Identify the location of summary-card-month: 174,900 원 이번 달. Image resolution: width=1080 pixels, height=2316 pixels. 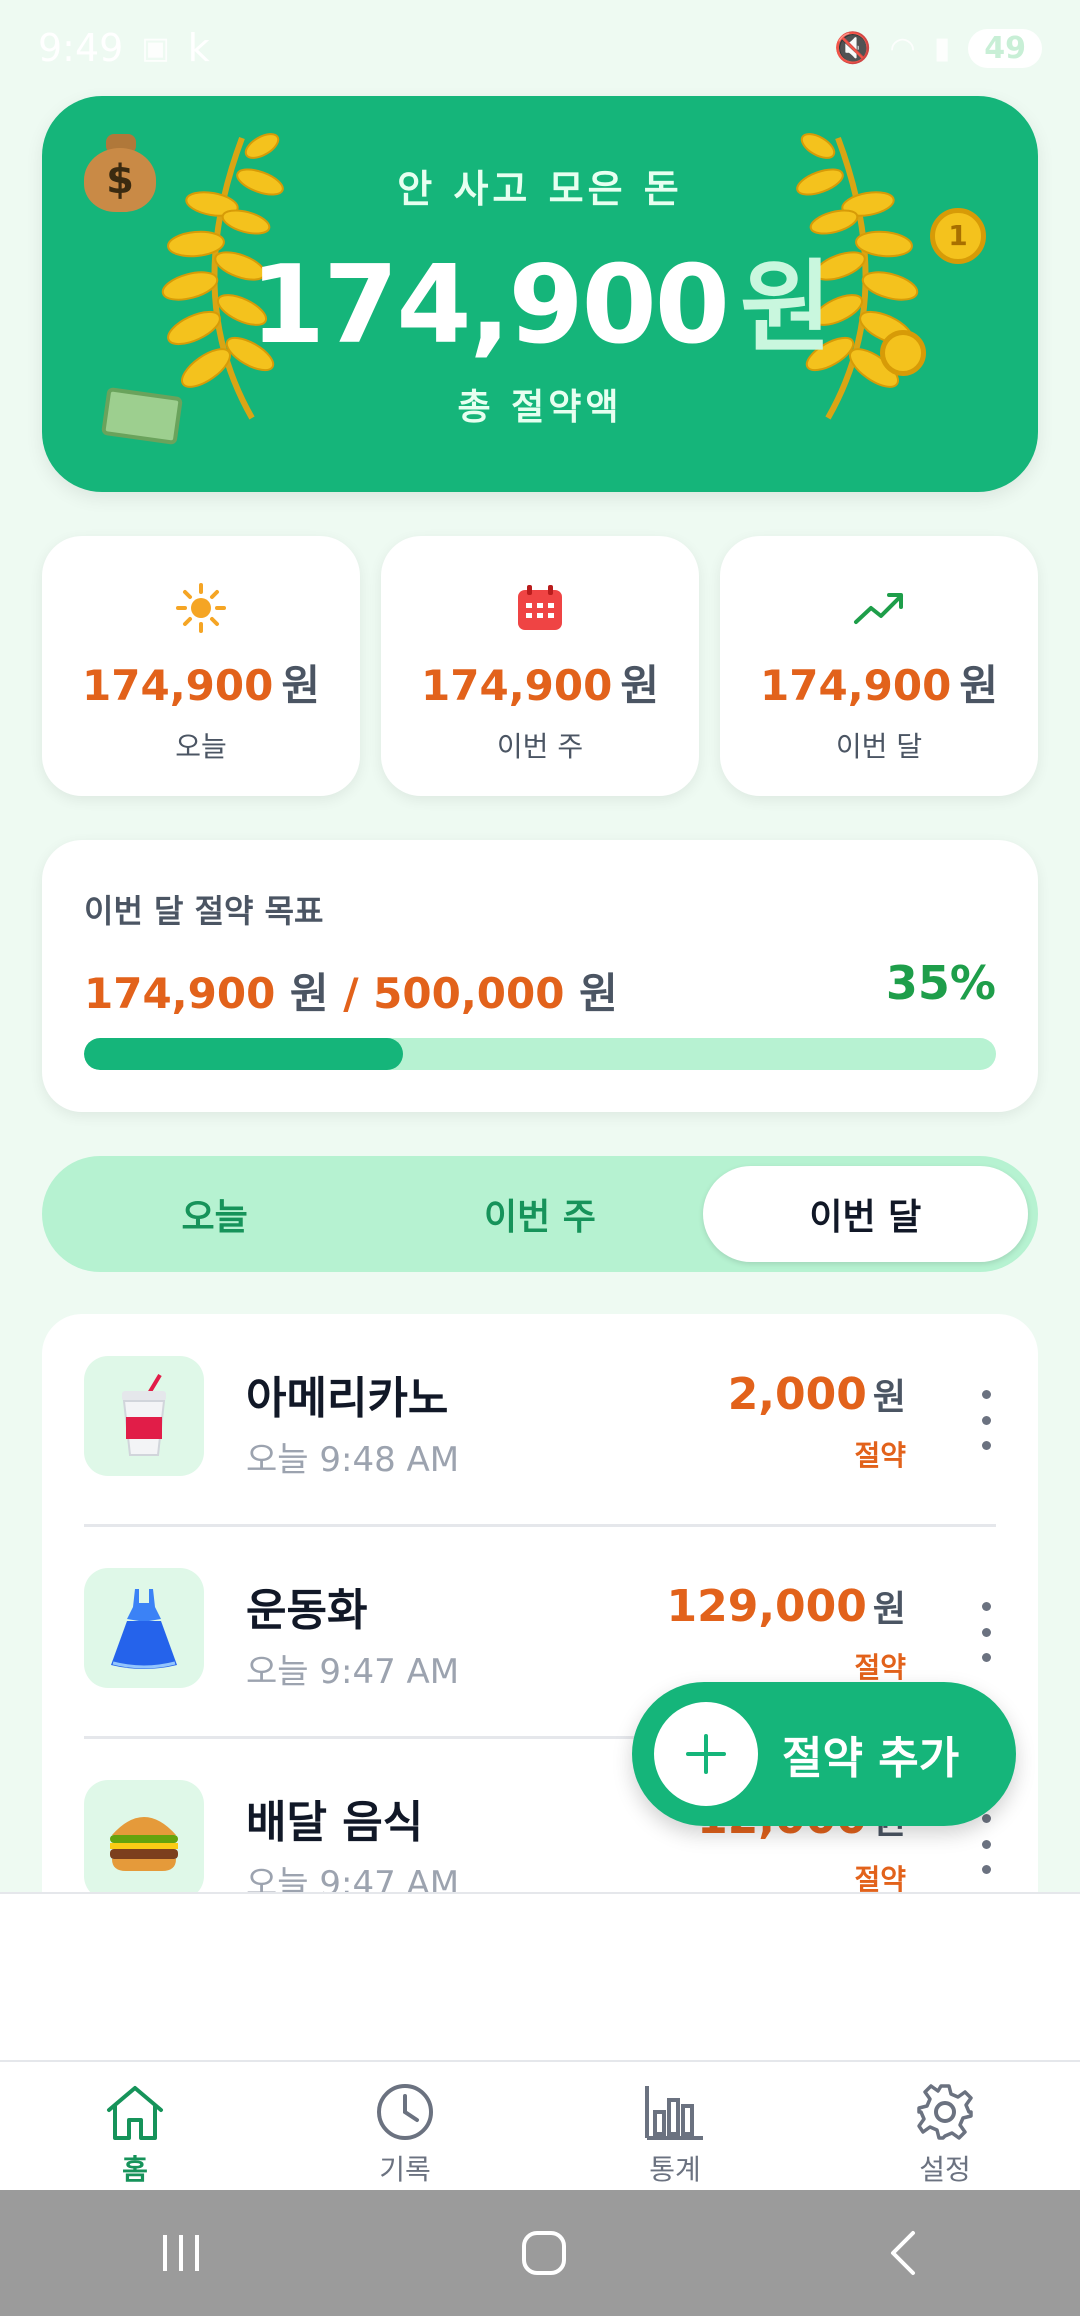
(879, 666).